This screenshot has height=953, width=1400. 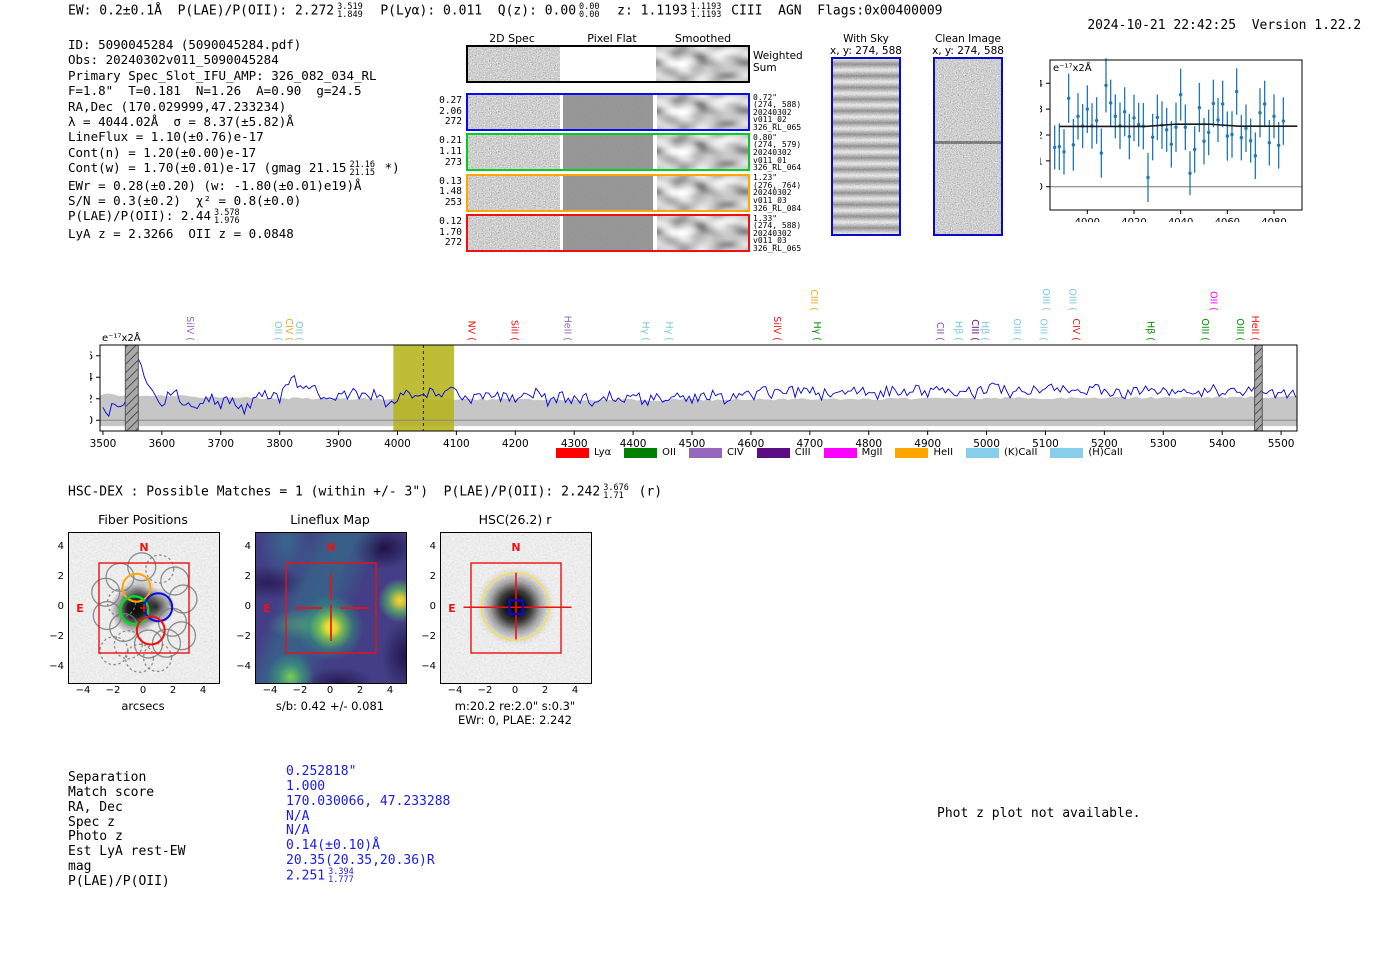 What do you see at coordinates (778, 62) in the screenshot?
I see `spec2d-weighted-label: Weighted Sum` at bounding box center [778, 62].